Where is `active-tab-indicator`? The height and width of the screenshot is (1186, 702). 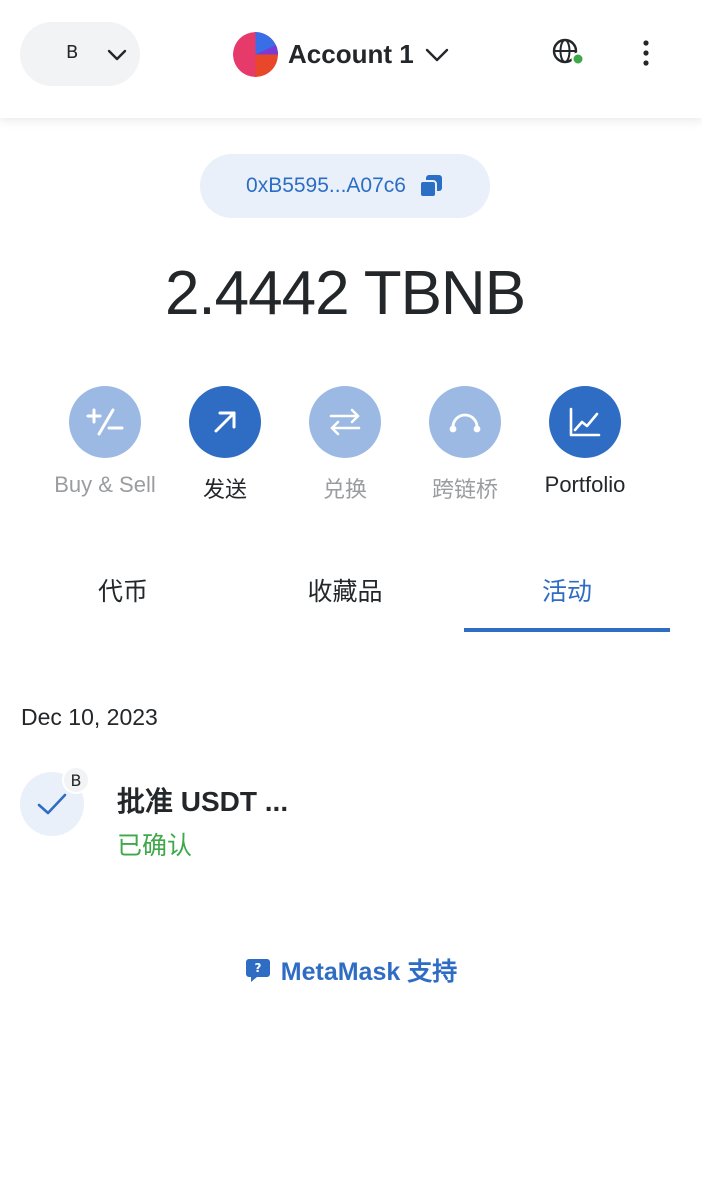 active-tab-indicator is located at coordinates (567, 630).